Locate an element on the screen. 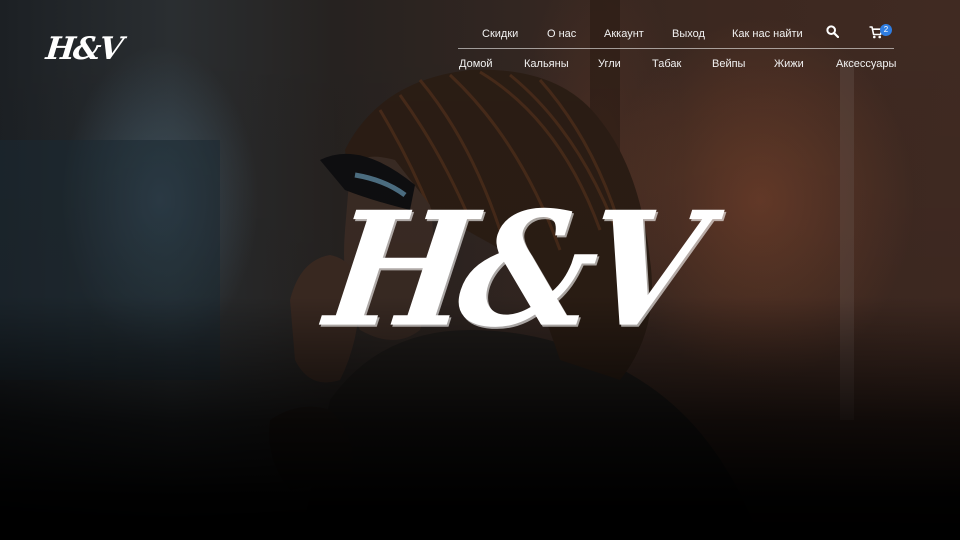  nav-link-tobacco: Табак is located at coordinates (666, 64).